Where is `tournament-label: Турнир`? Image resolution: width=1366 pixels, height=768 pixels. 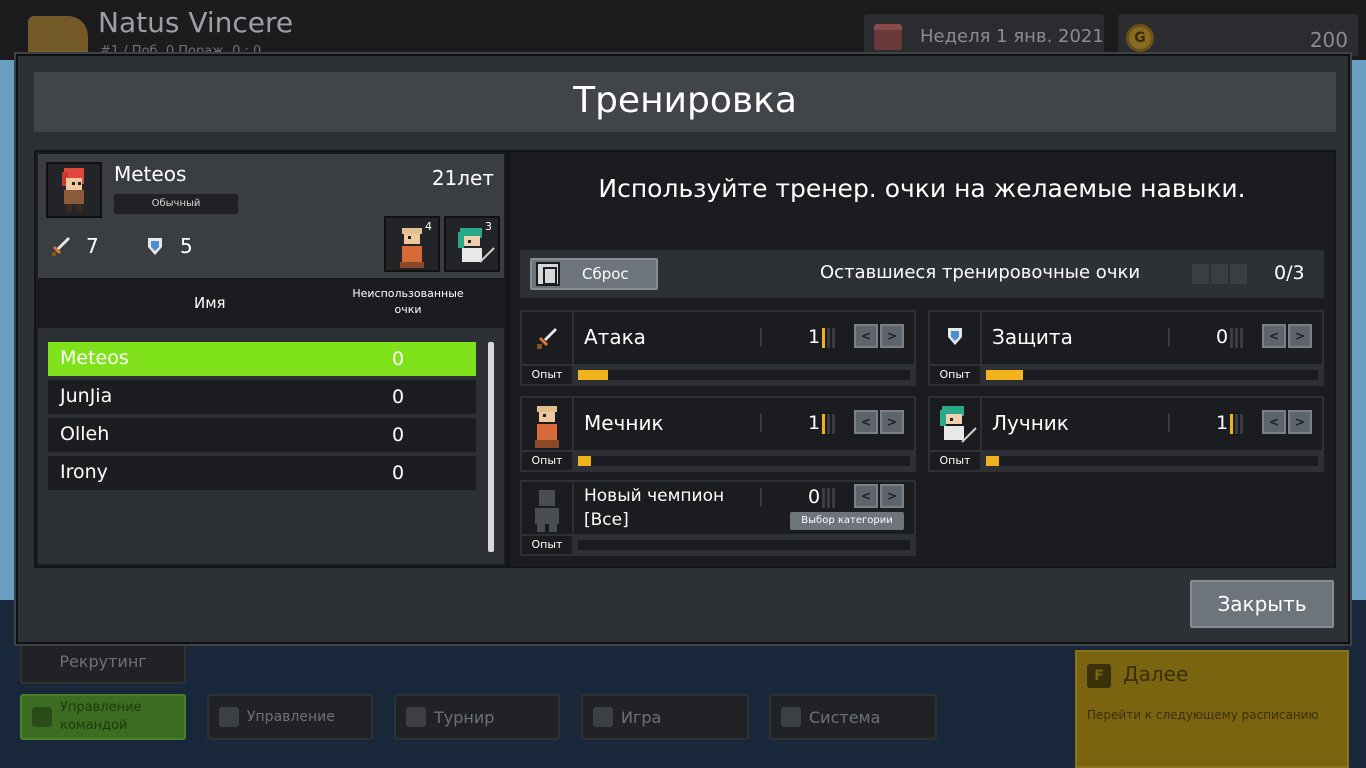
tournament-label: Турнир is located at coordinates (464, 717).